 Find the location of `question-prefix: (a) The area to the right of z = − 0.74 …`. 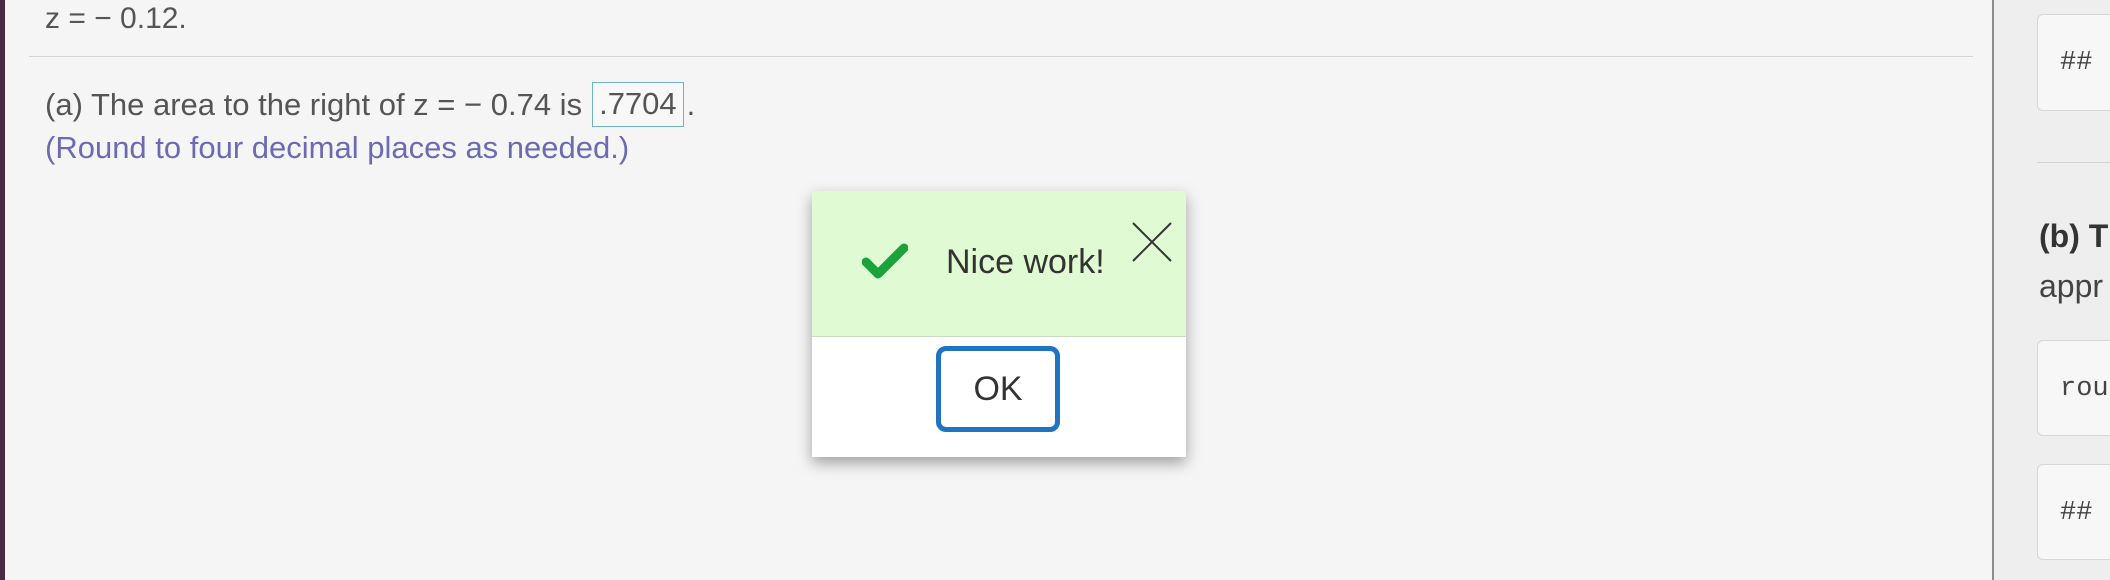

question-prefix: (a) The area to the right of z = − 0.74 … is located at coordinates (314, 104).